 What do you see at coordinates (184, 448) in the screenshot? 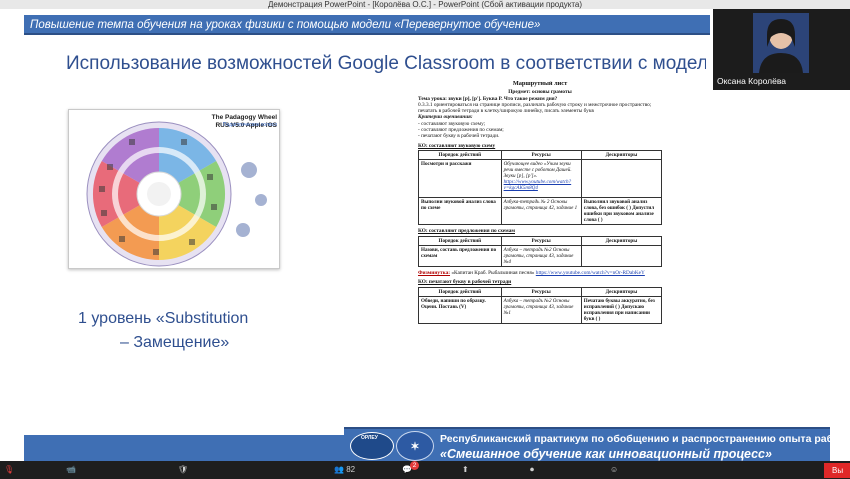
I see `footer-bar-left` at bounding box center [184, 448].